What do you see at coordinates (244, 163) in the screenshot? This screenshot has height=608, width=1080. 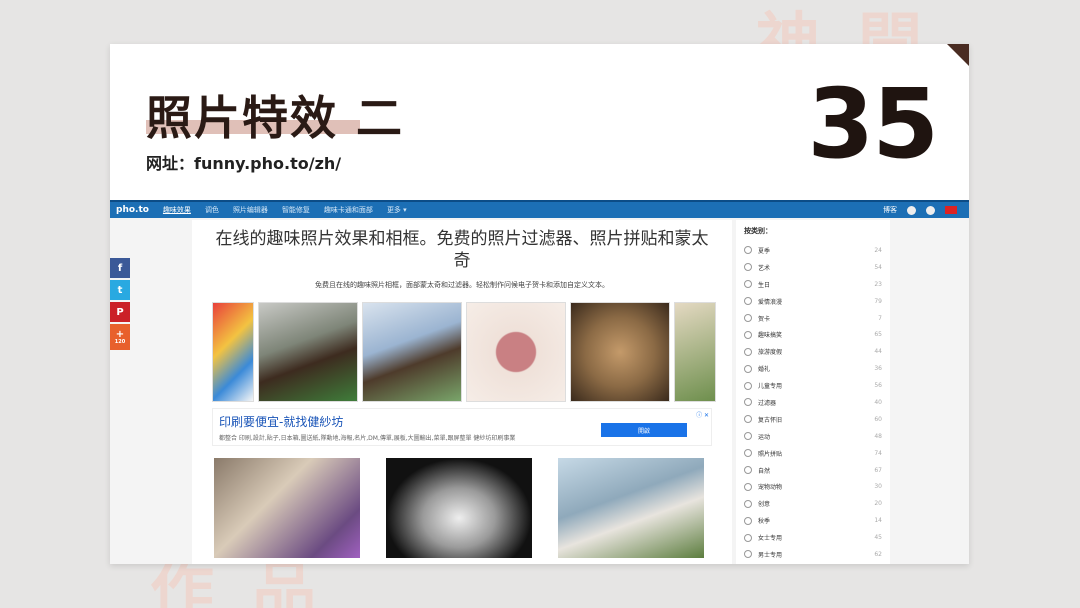 I see `slide-subtitle: 网址：funny.pho.to/zh/` at bounding box center [244, 163].